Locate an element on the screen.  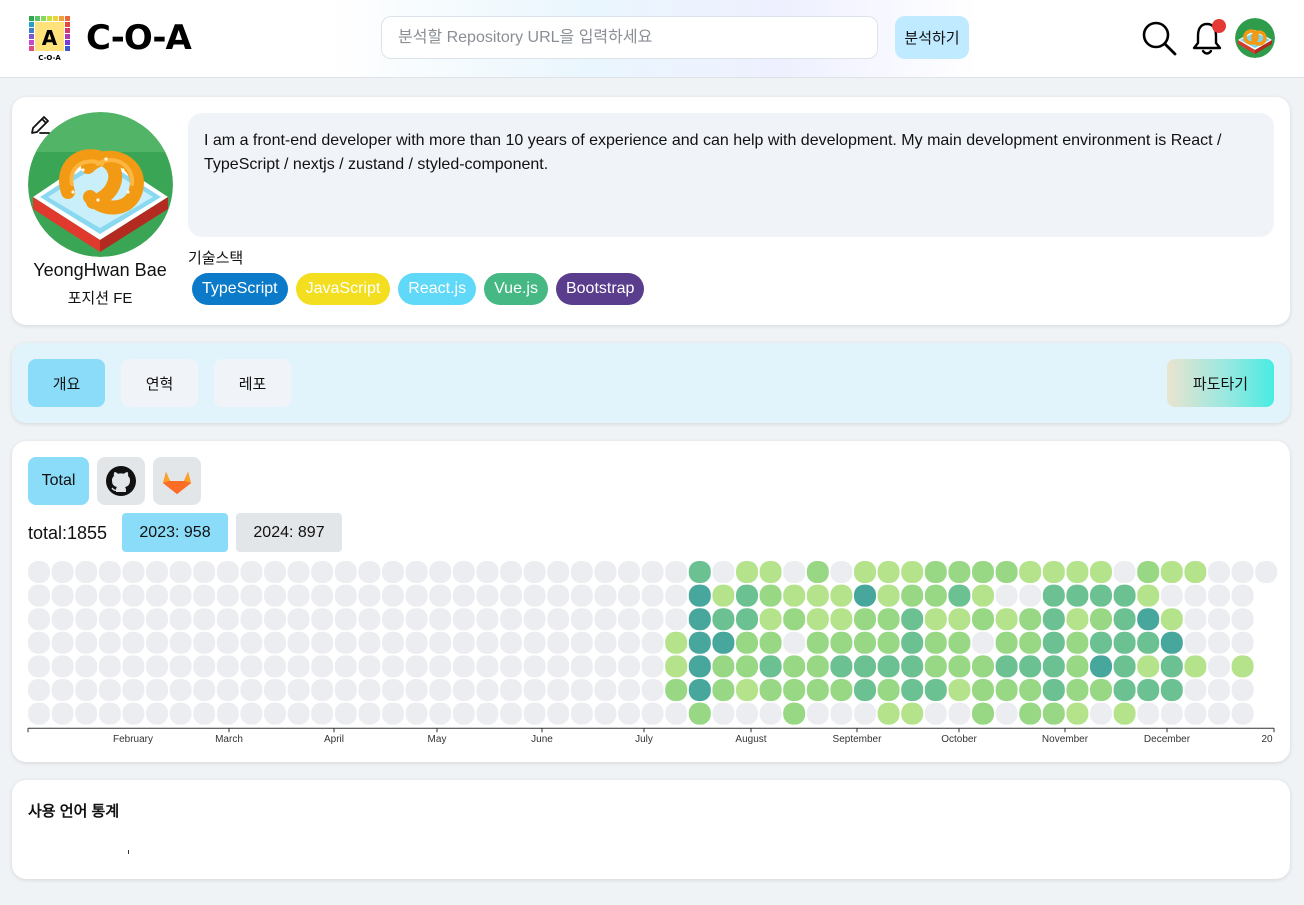
source-total-button: Total is located at coordinates (58, 481).